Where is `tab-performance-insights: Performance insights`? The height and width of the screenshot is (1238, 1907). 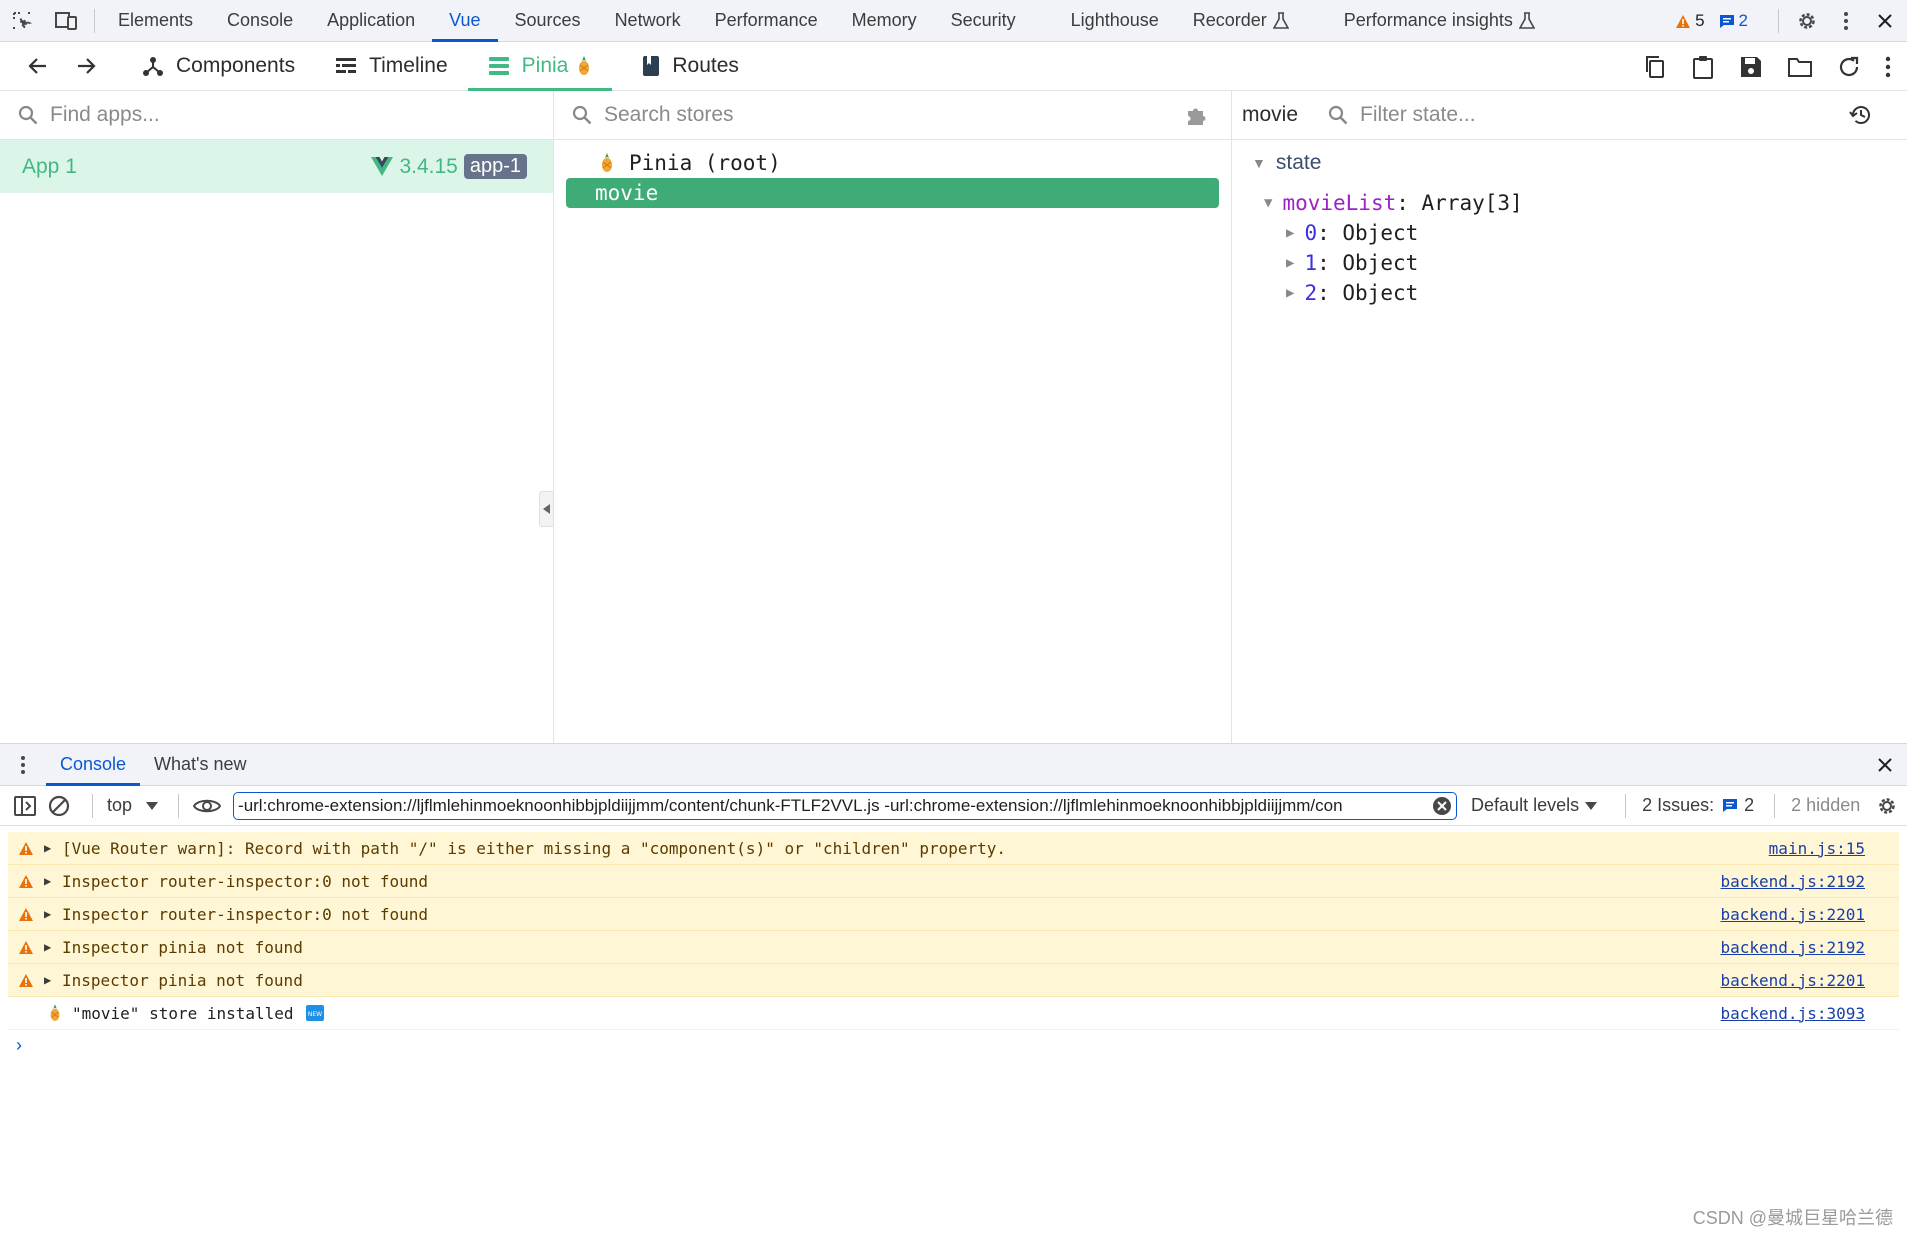
tab-performance-insights: Performance insights is located at coordinates (1439, 21).